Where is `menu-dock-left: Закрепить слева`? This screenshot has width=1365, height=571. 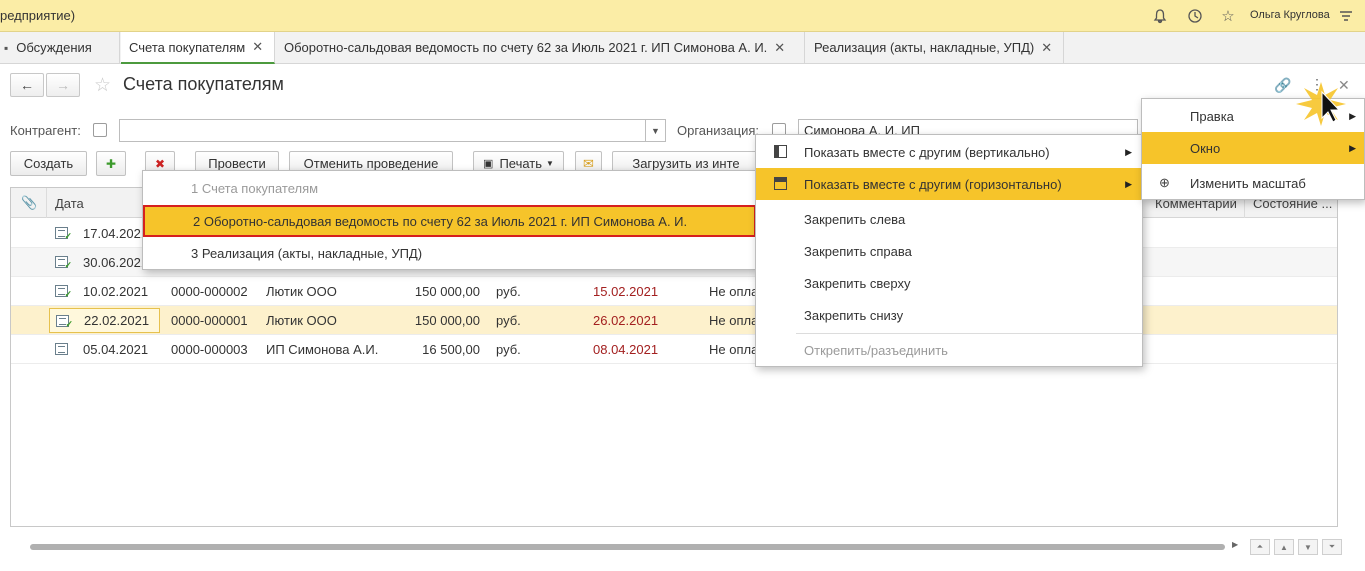 menu-dock-left: Закрепить слева is located at coordinates (949, 219).